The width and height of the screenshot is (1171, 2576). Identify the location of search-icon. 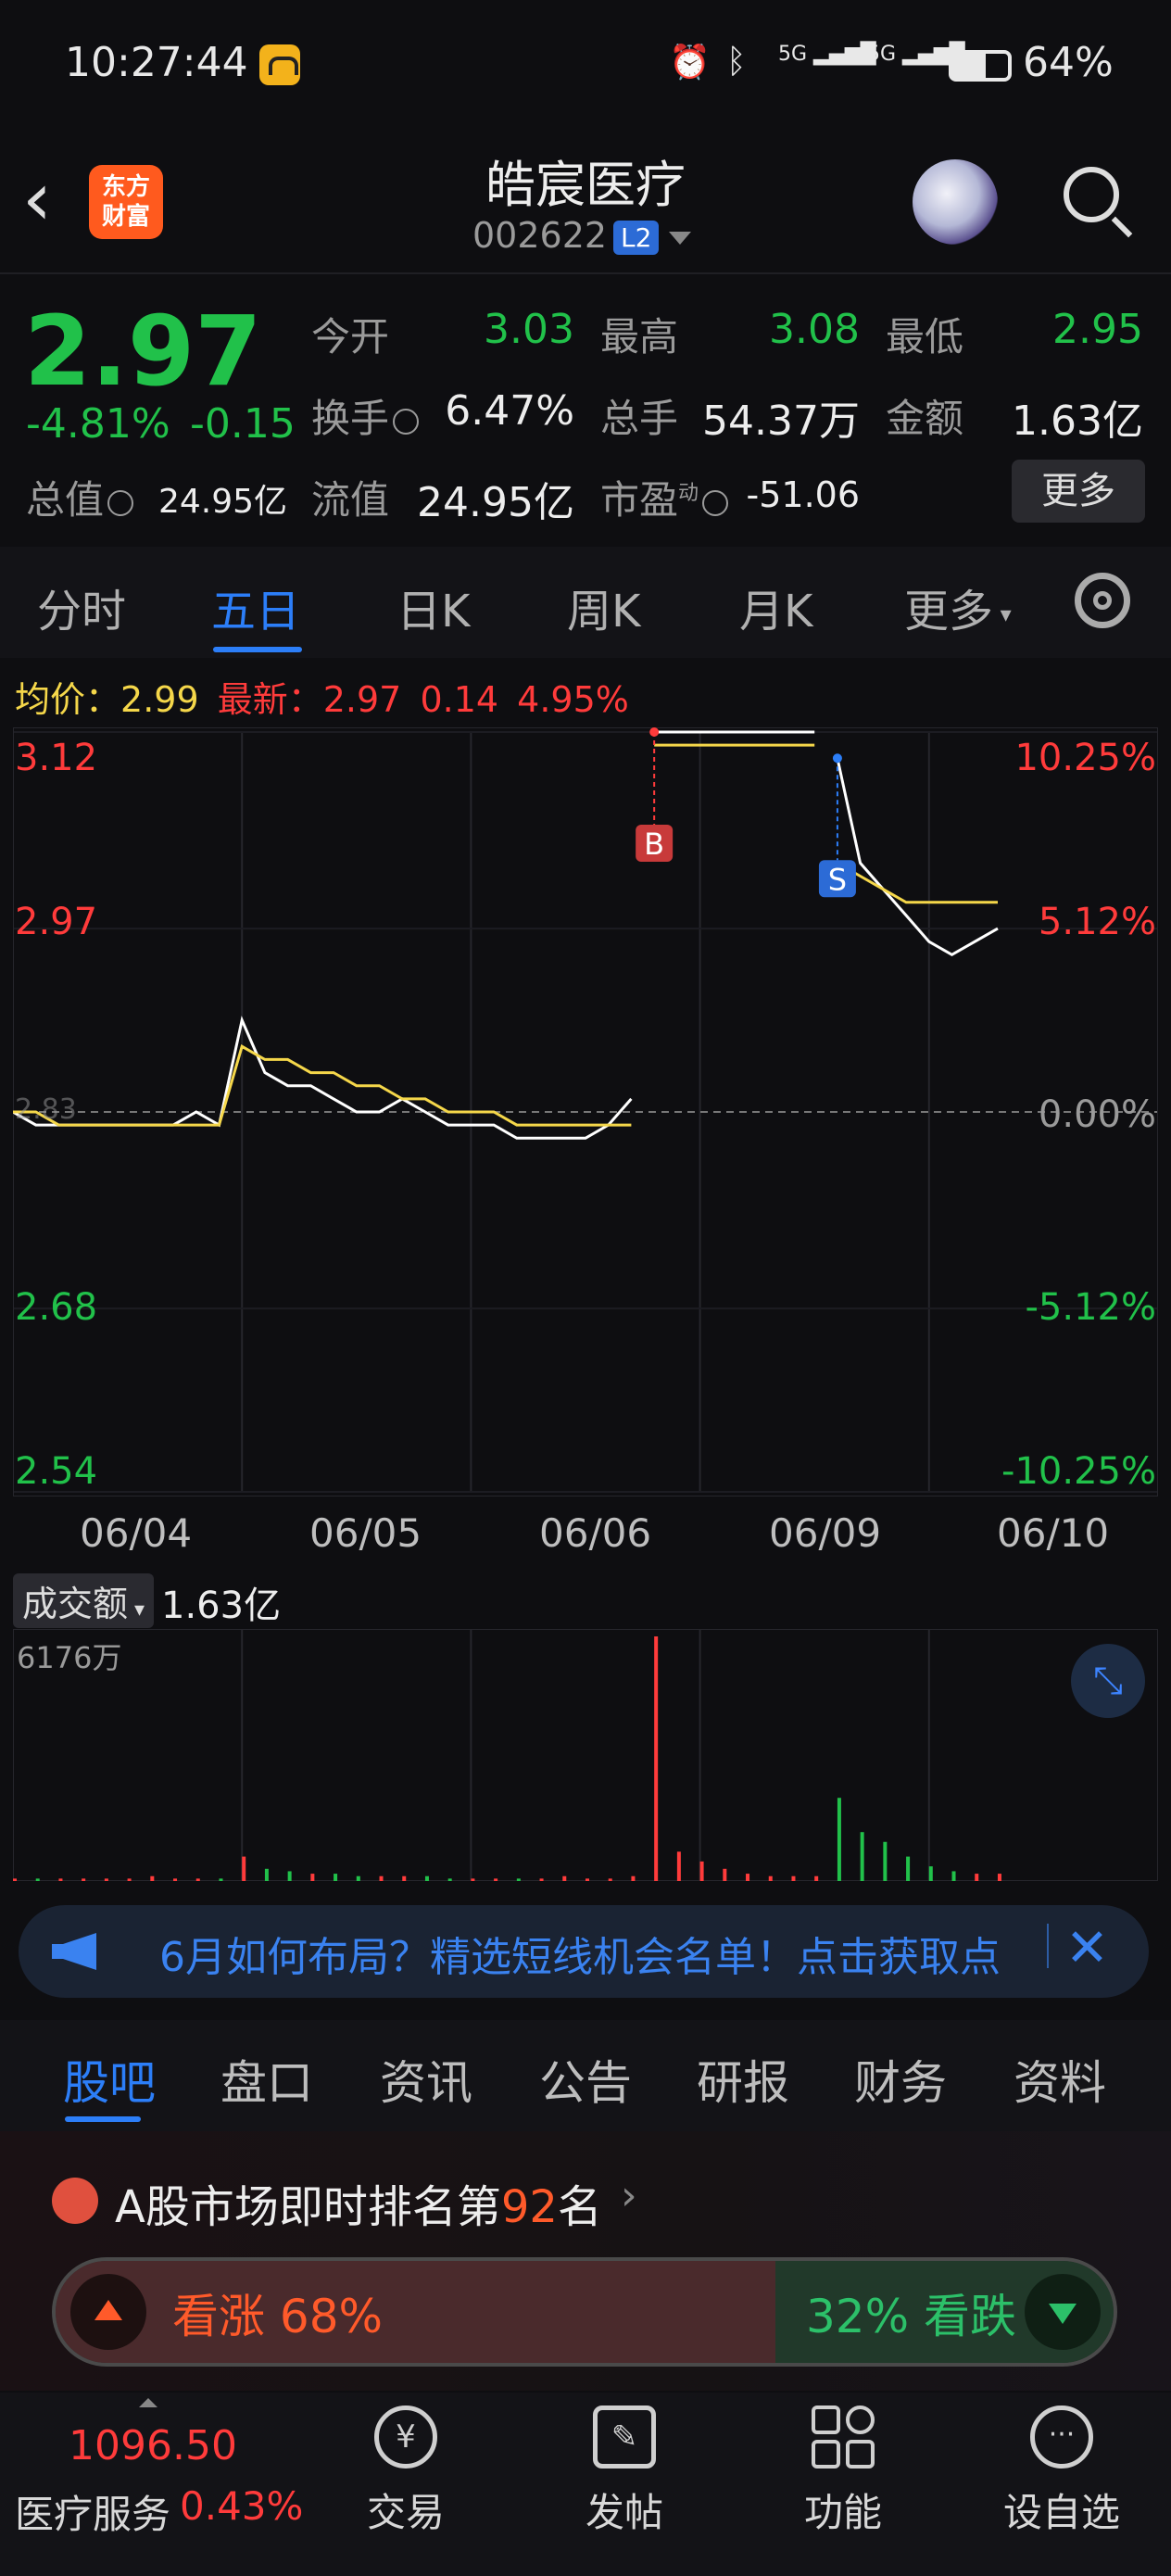
(1091, 194).